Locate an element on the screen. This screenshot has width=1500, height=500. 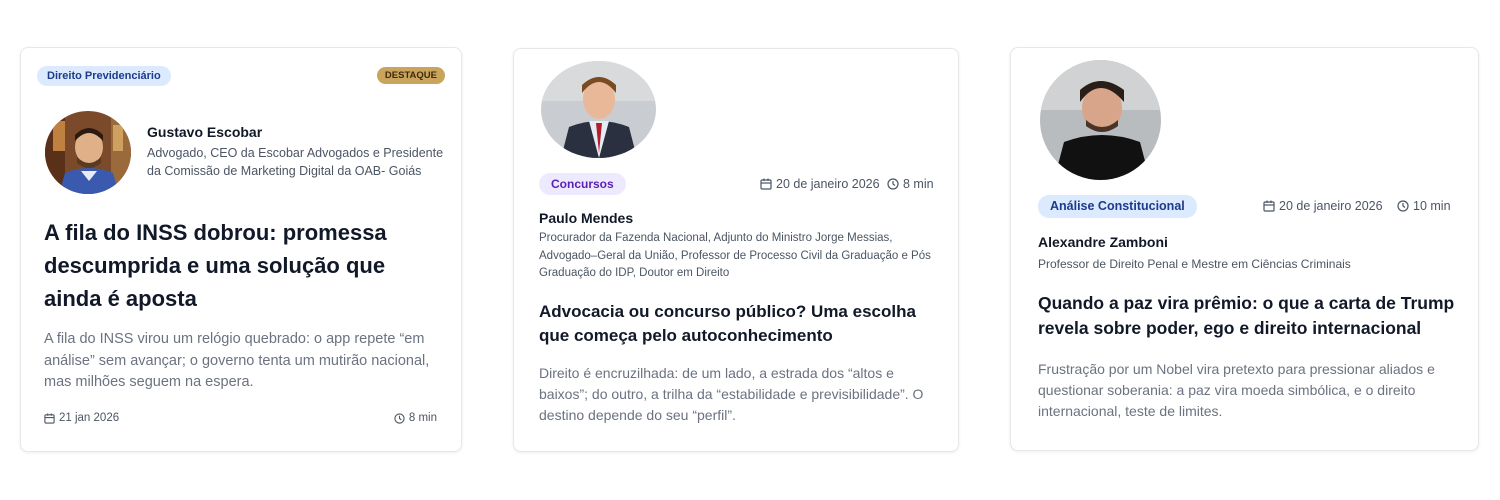
author-name: Paulo Mendes is located at coordinates (586, 218).